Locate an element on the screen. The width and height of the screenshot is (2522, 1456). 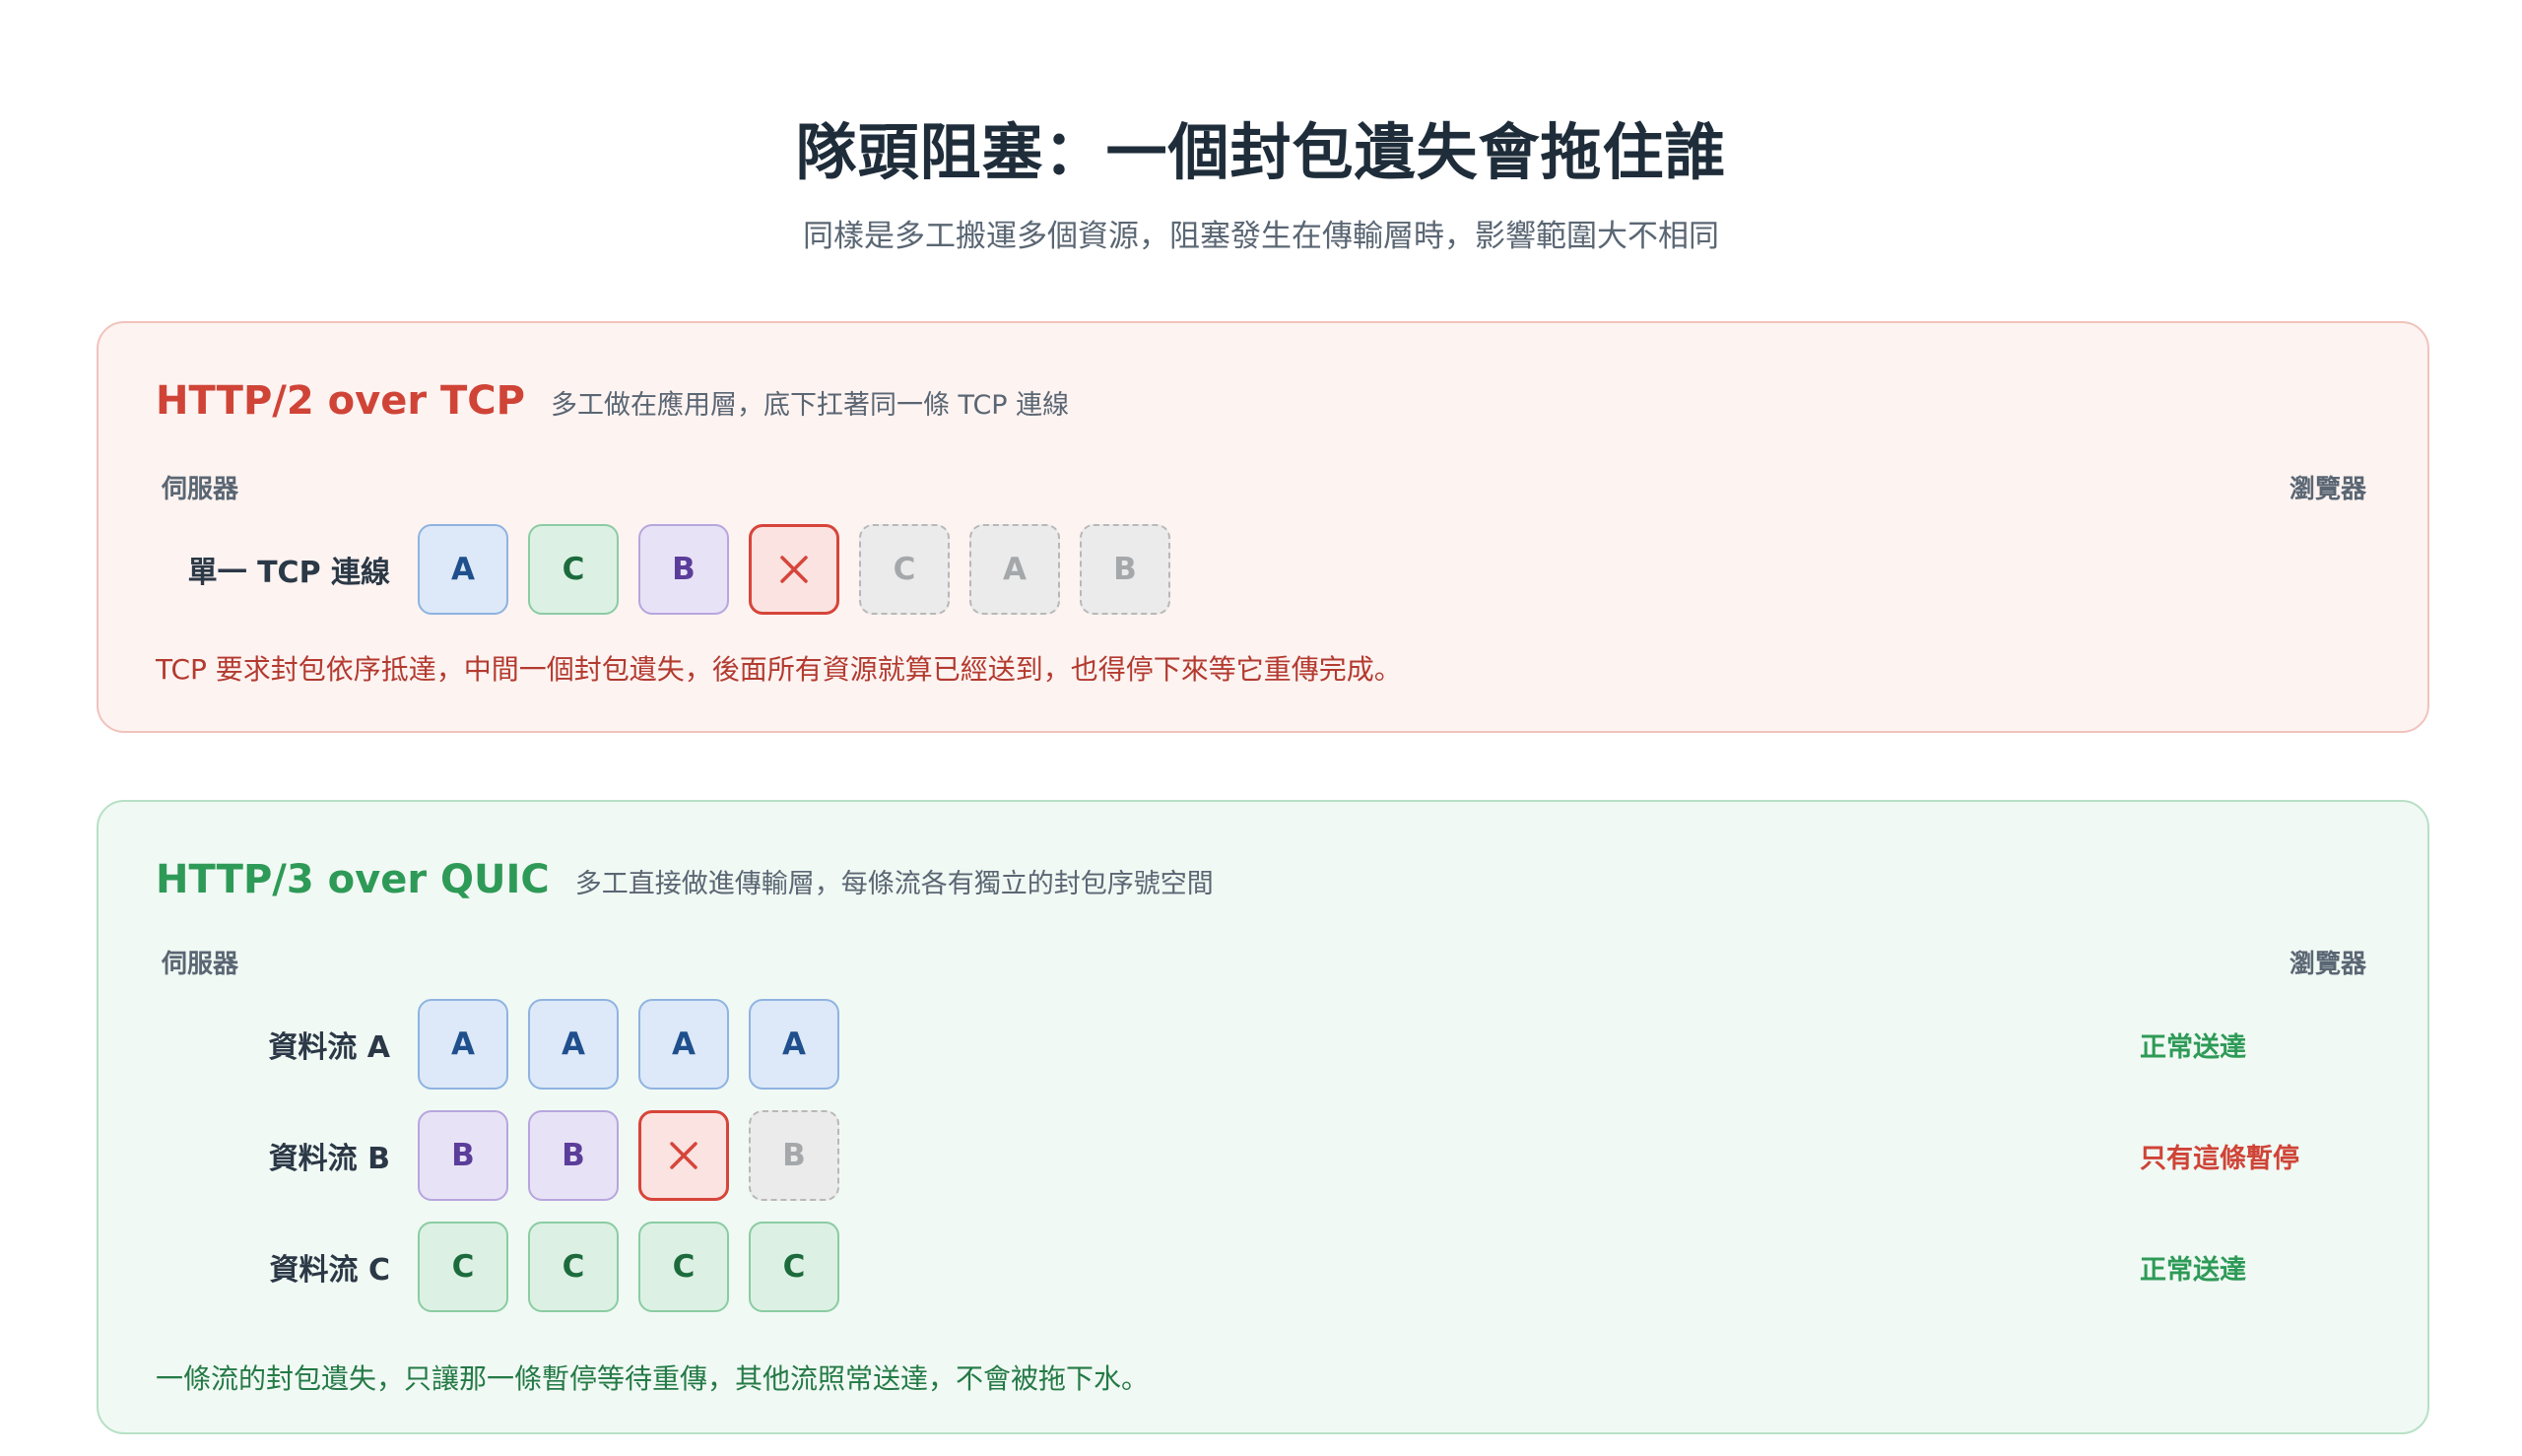
page-subtitle: 同樣是多工搬運多個資源，阻塞發生在傳輸層時，影響範圍大不相同 is located at coordinates (1261, 236).